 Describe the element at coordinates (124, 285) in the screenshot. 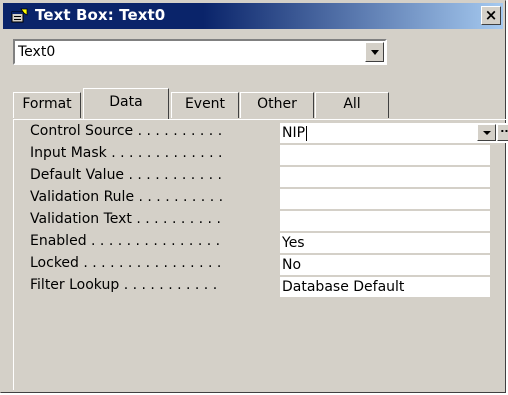

I see `property-label: Filter Lookup . . . . . . . . . . .` at that location.